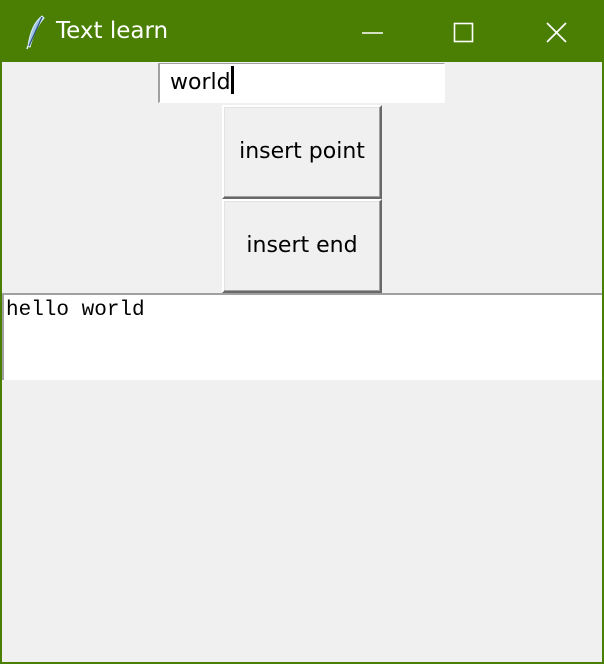 The image size is (604, 664). What do you see at coordinates (556, 32) in the screenshot?
I see `close-button` at bounding box center [556, 32].